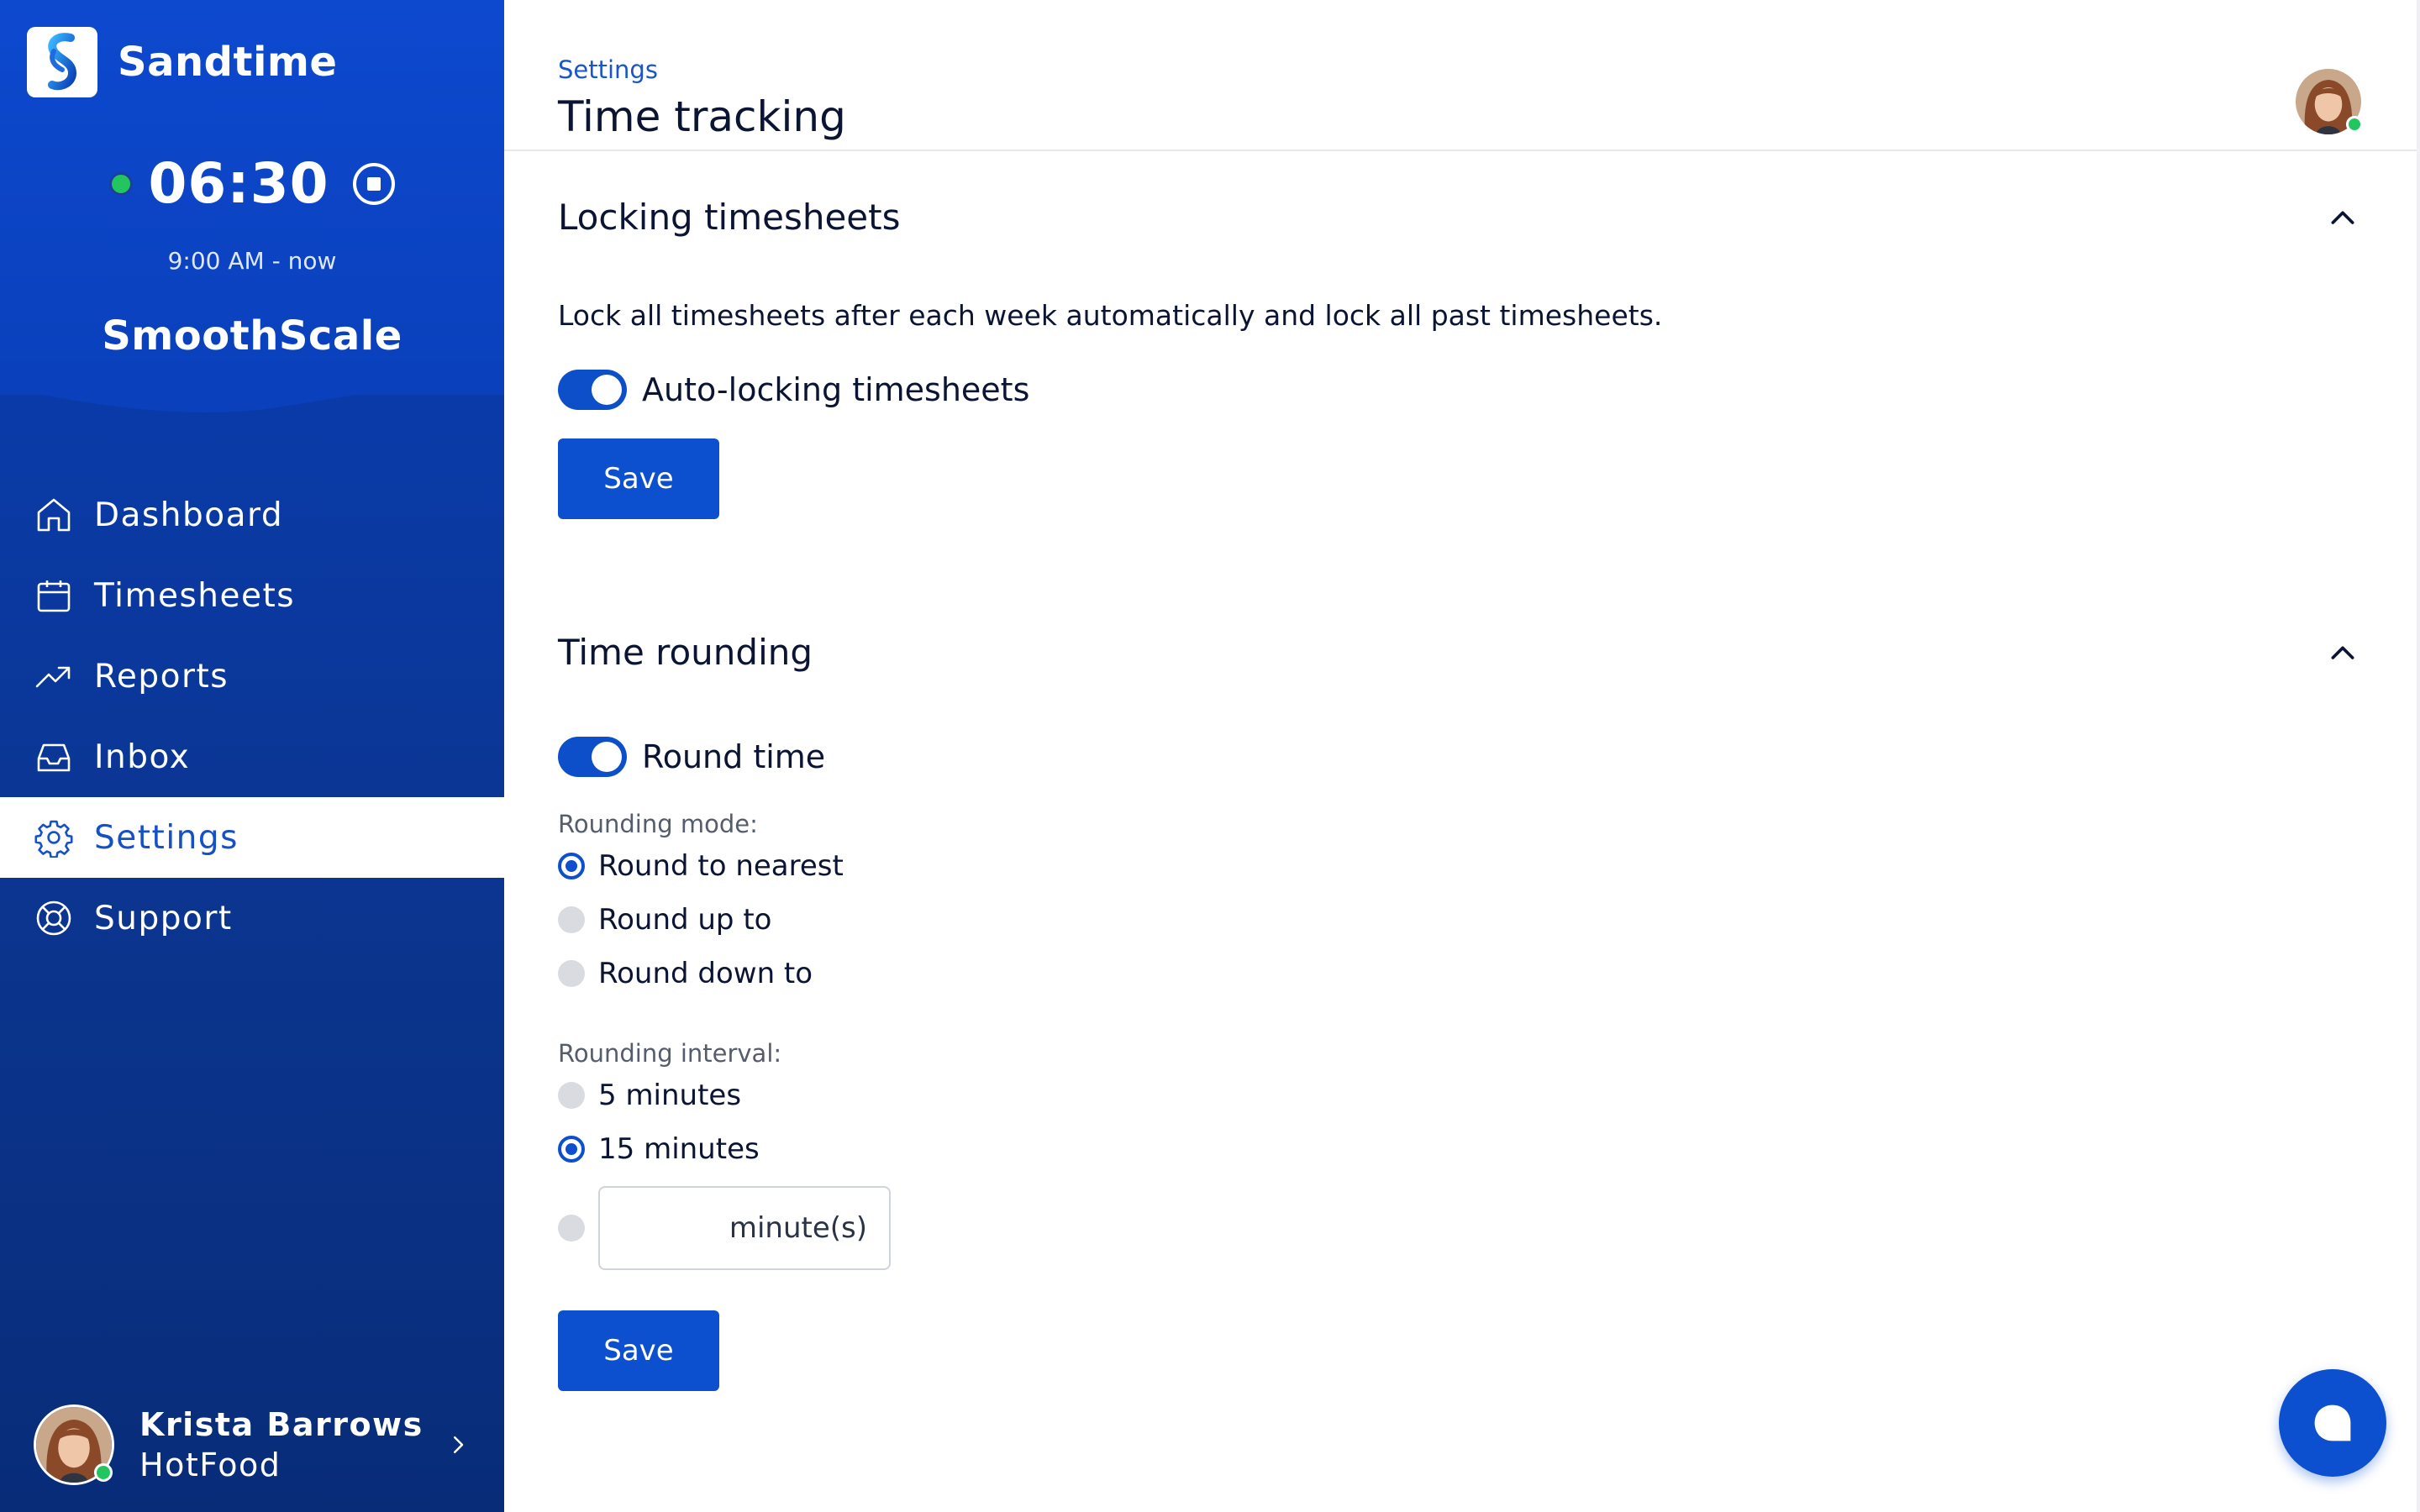 The image size is (2420, 1512). I want to click on sidebar-item-label: Timesheets, so click(195, 595).